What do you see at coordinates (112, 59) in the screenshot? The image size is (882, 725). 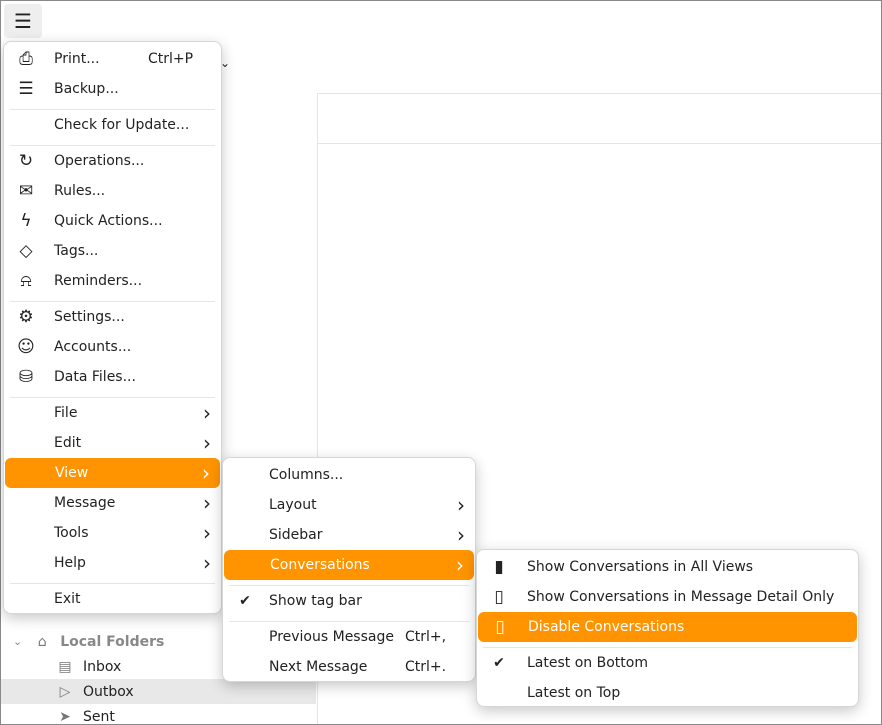 I see `menu-item-print: ⎙ Print... Ctrl+P` at bounding box center [112, 59].